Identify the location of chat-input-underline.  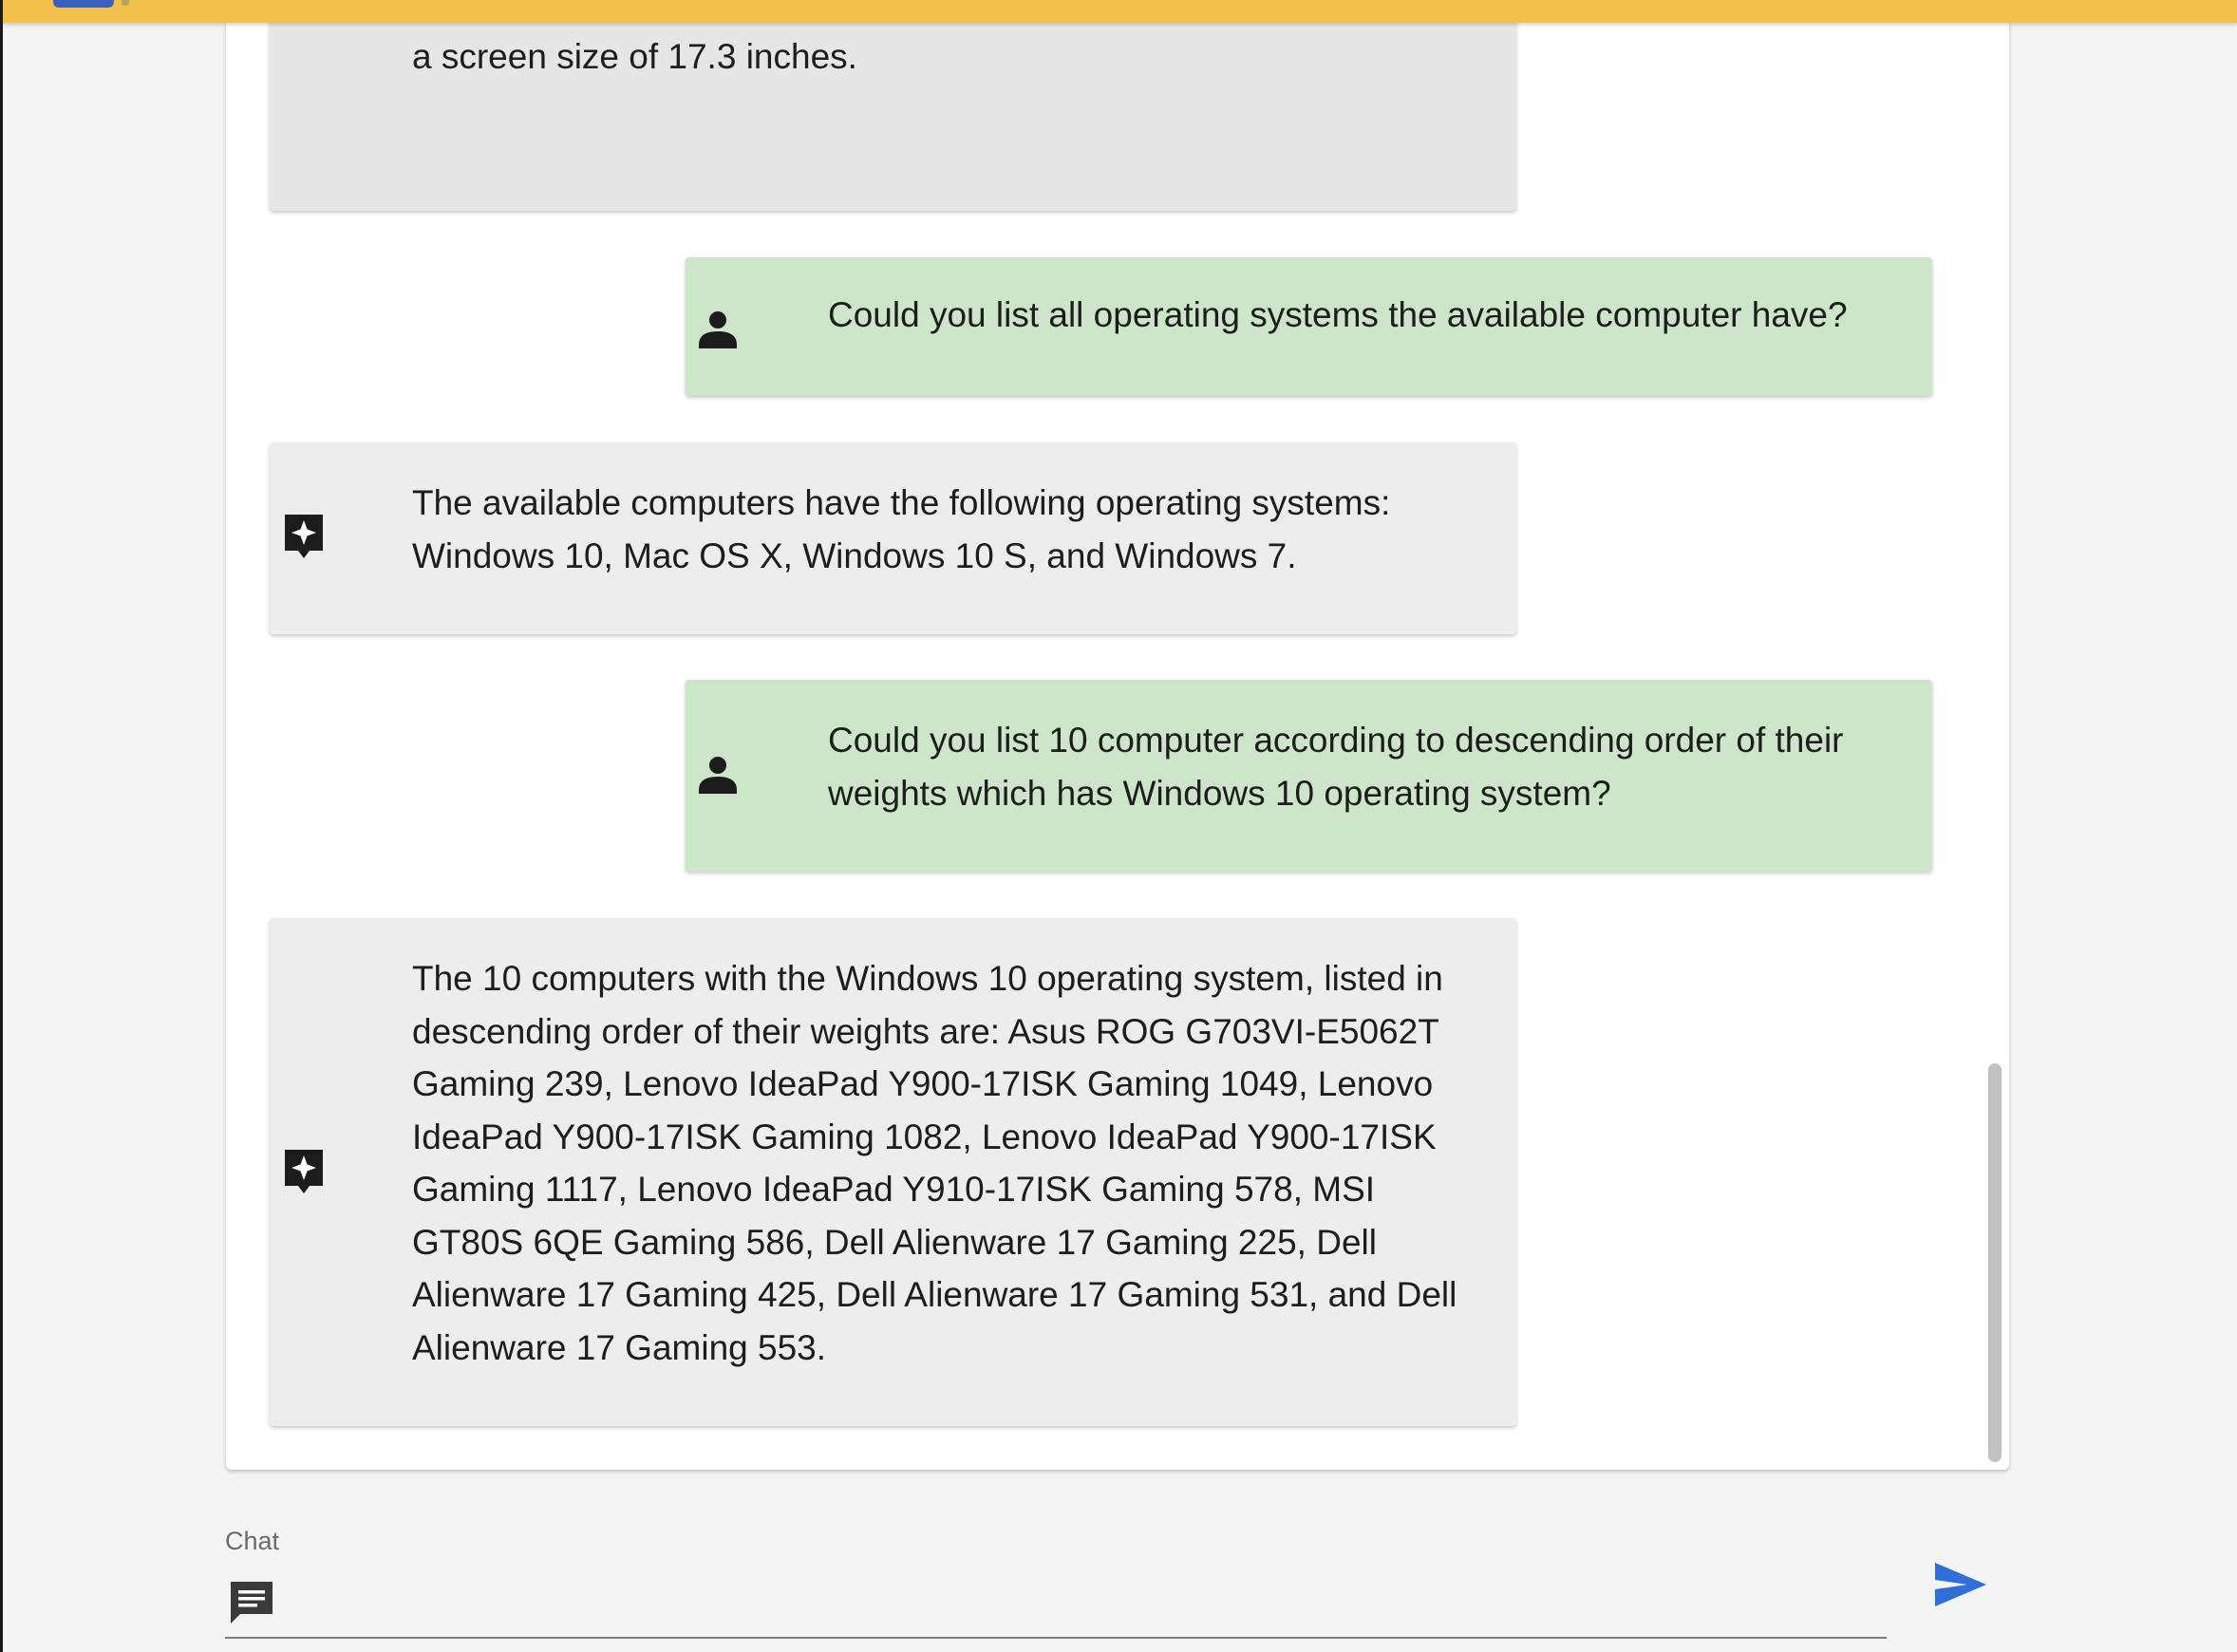
(1056, 1638).